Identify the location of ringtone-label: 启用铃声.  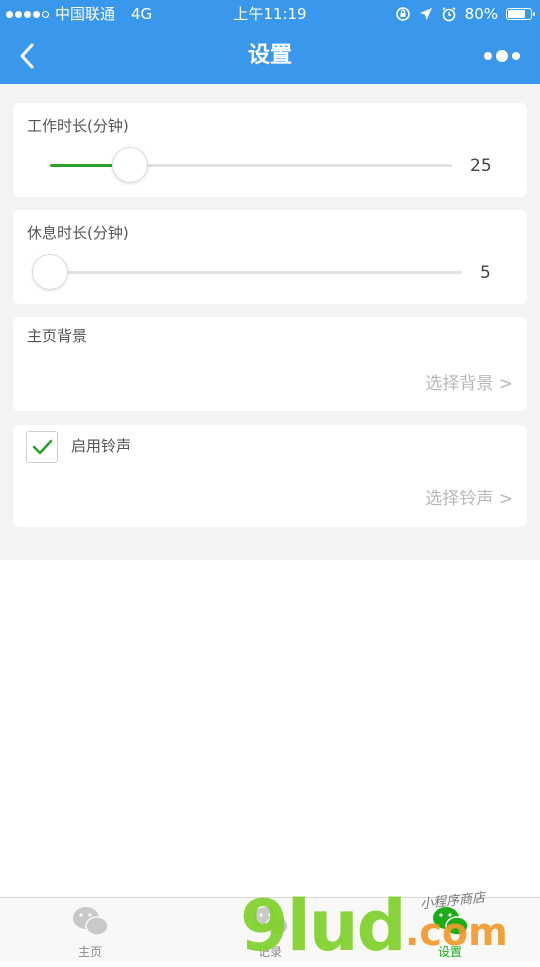
(101, 446).